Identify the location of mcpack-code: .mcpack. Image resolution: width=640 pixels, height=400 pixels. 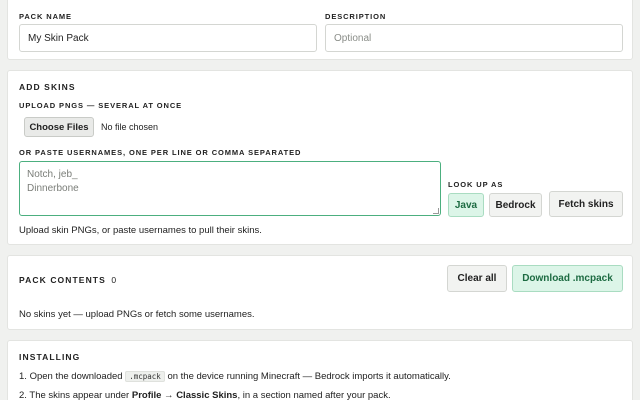
(145, 376).